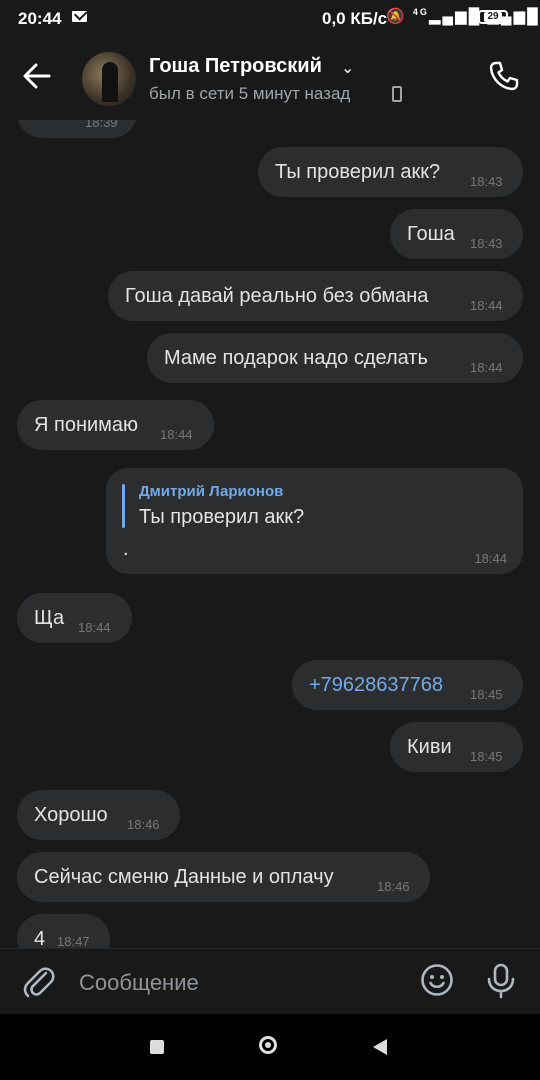  Describe the element at coordinates (376, 685) in the screenshot. I see `phone-number-link: +79628637768` at that location.